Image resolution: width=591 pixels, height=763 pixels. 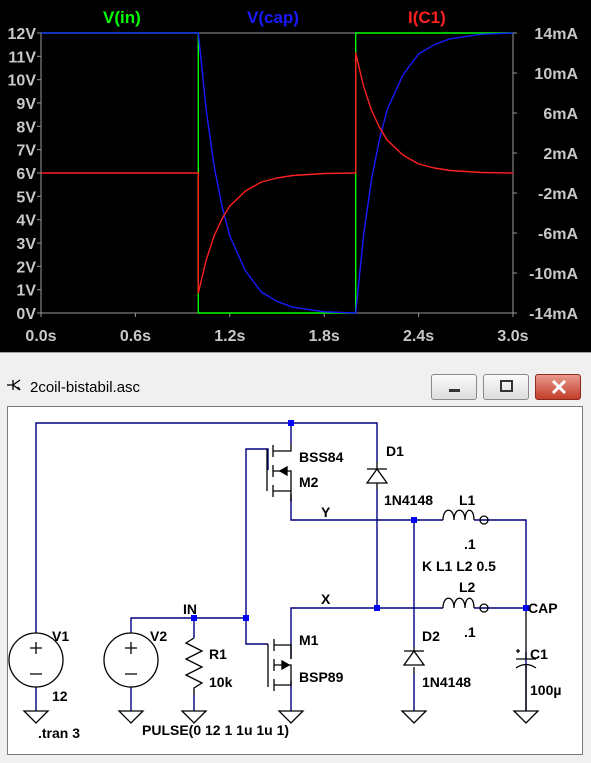 What do you see at coordinates (465, 605) in the screenshot?
I see `inductor-l2` at bounding box center [465, 605].